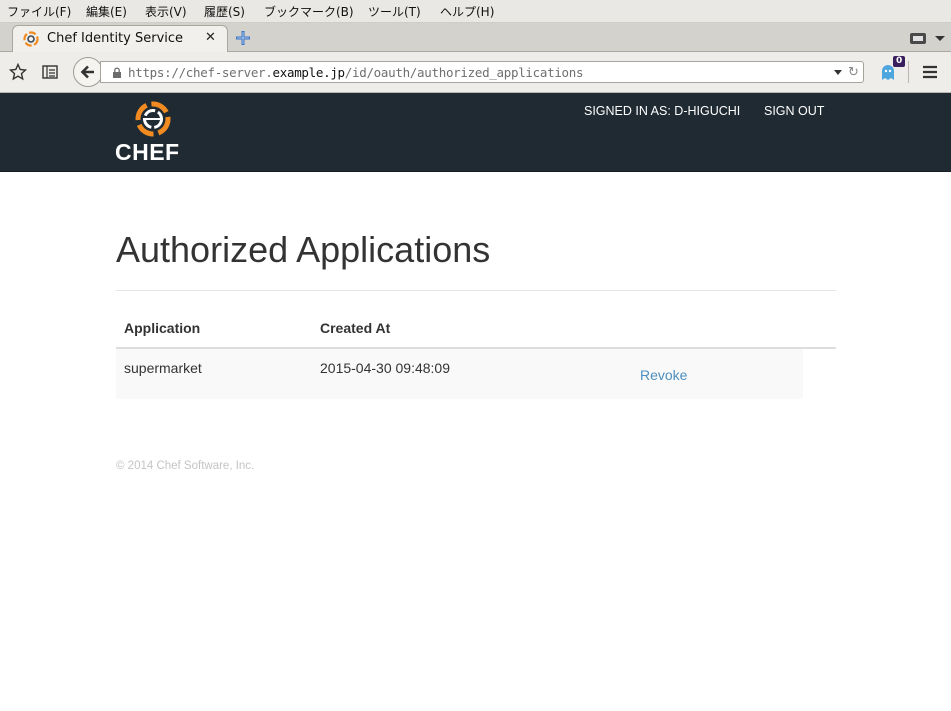 Image resolution: width=951 pixels, height=711 pixels. I want to click on cell-application: supermarket, so click(163, 368).